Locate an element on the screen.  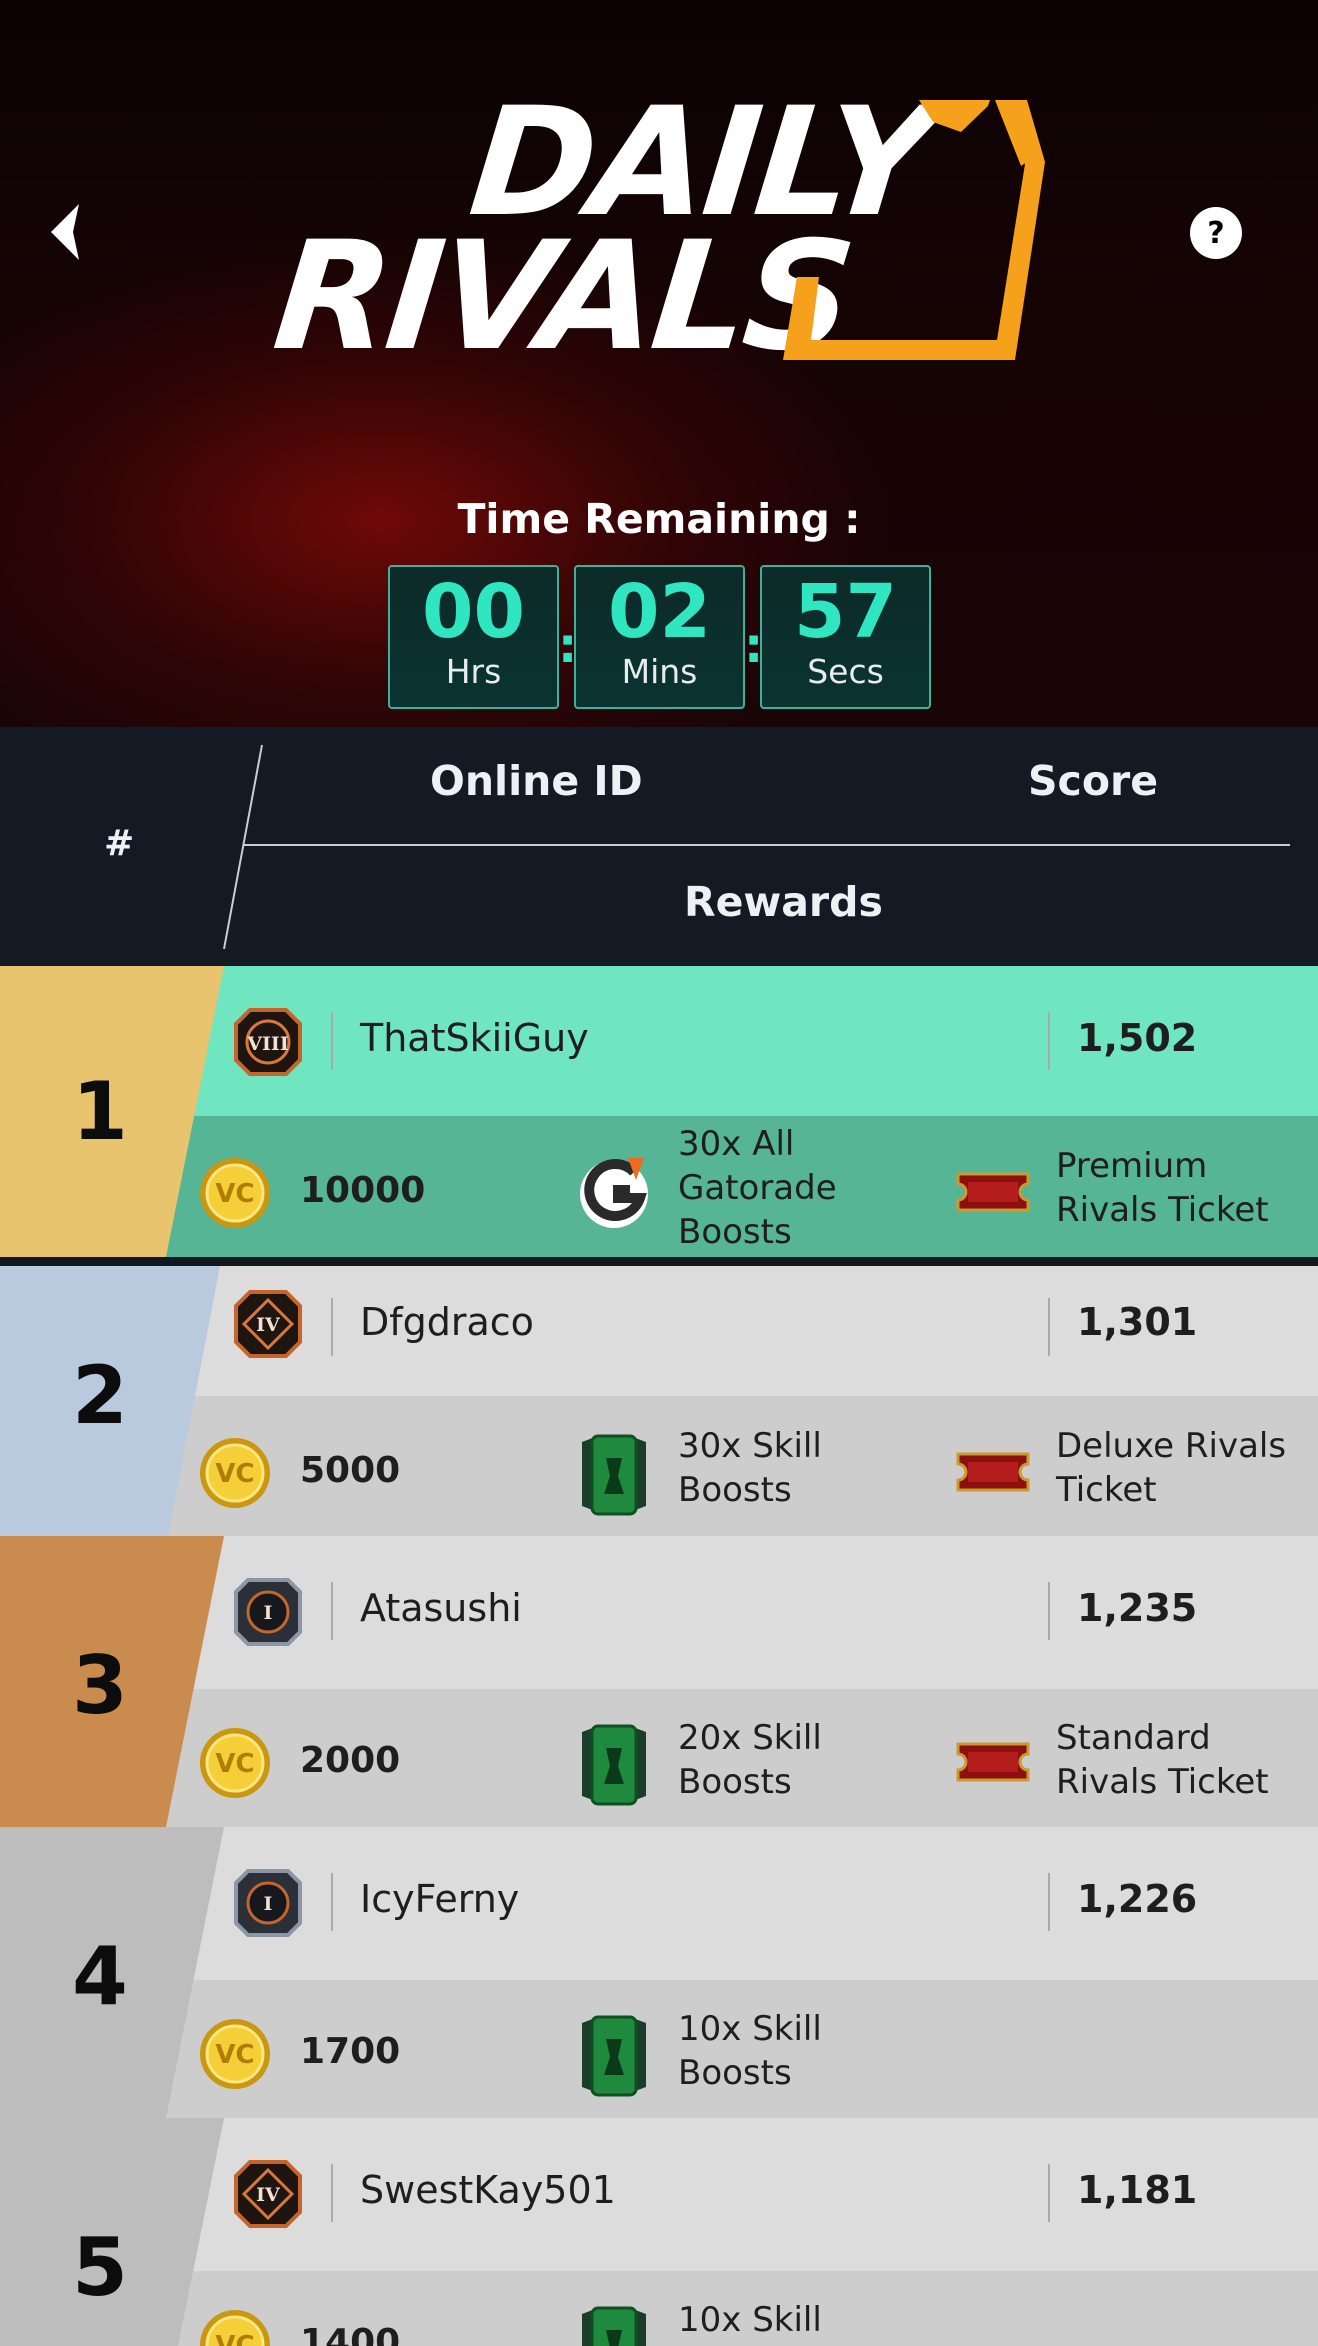
timer-seconds: 57 Secs is located at coordinates (845, 637).